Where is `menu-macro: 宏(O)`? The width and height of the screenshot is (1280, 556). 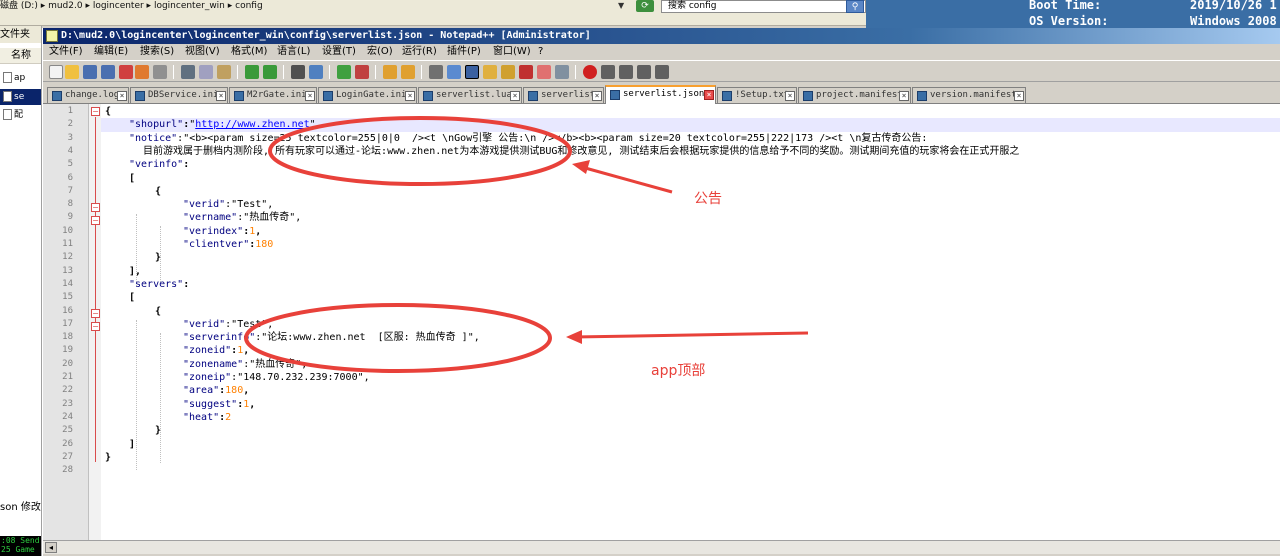
menu-macro: 宏(O) is located at coordinates (380, 52).